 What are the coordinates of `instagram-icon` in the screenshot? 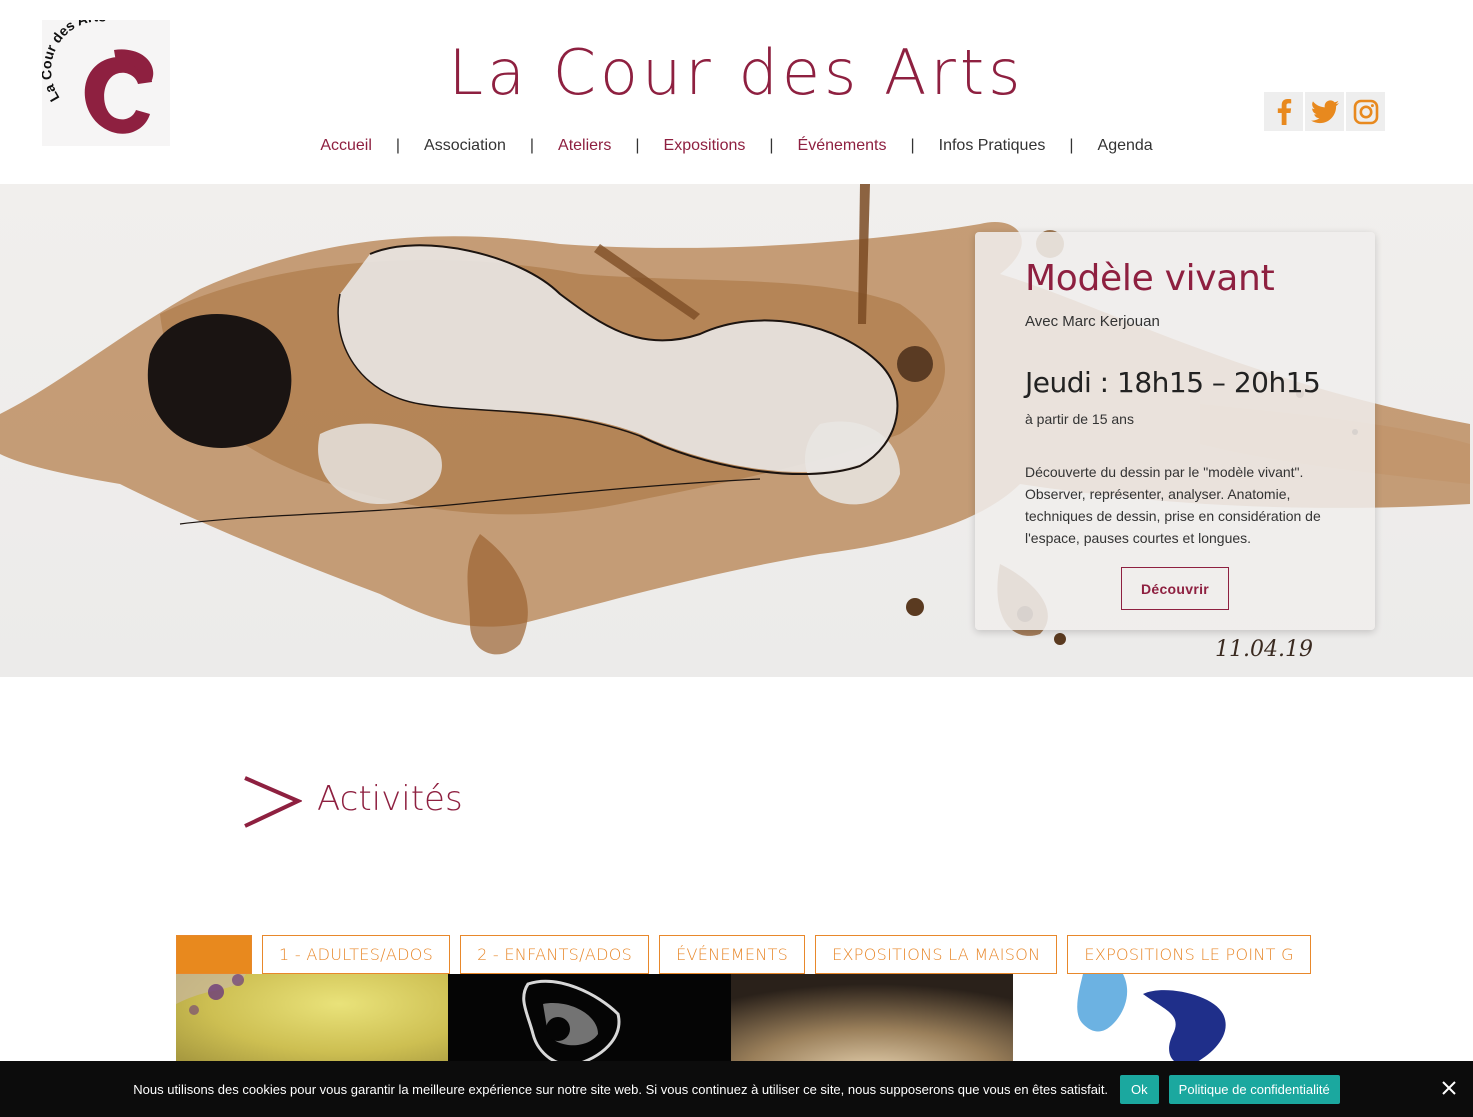 It's located at (1365, 111).